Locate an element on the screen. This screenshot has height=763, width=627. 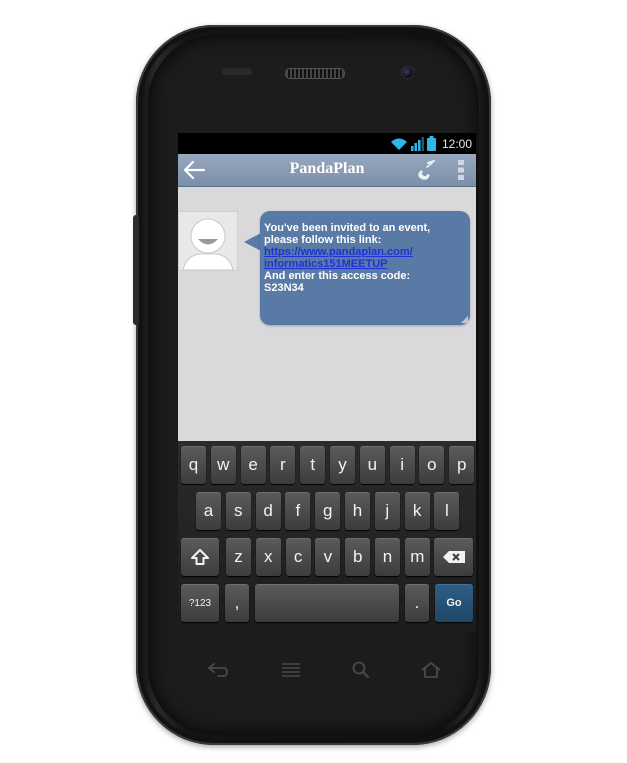
key-e: e is located at coordinates (253, 465).